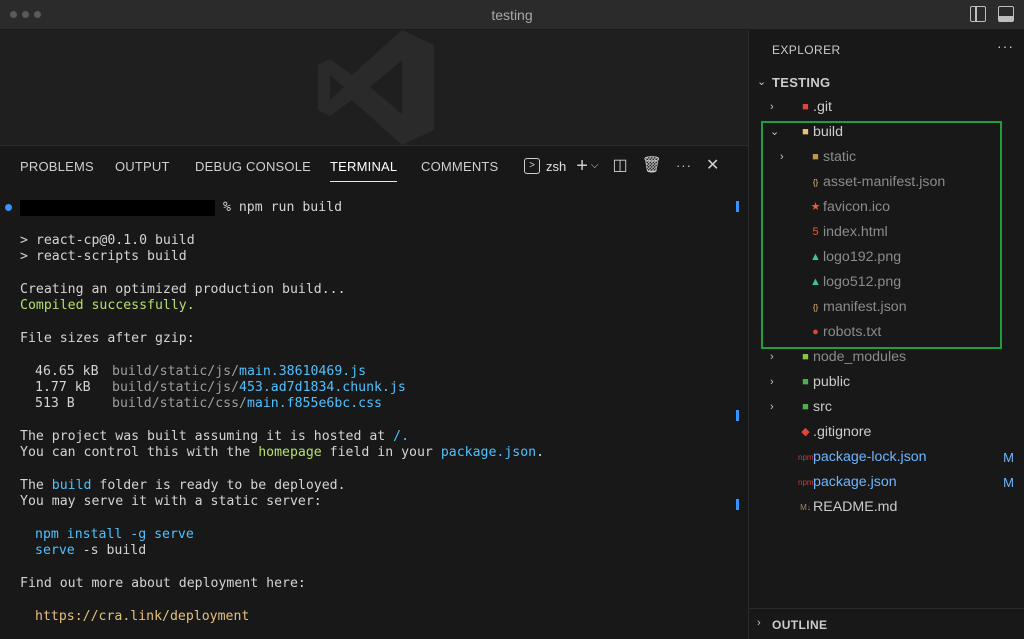 The width and height of the screenshot is (1024, 639). I want to click on terminal-line: You may serve it with a static server:, so click(171, 501).